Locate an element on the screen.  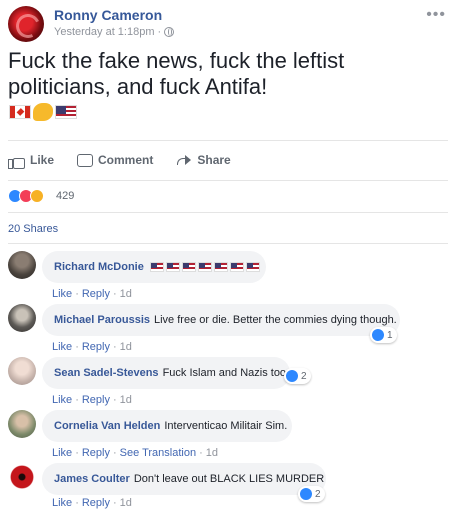
comment-bubble: Richard McDonie is located at coordinates (154, 267).